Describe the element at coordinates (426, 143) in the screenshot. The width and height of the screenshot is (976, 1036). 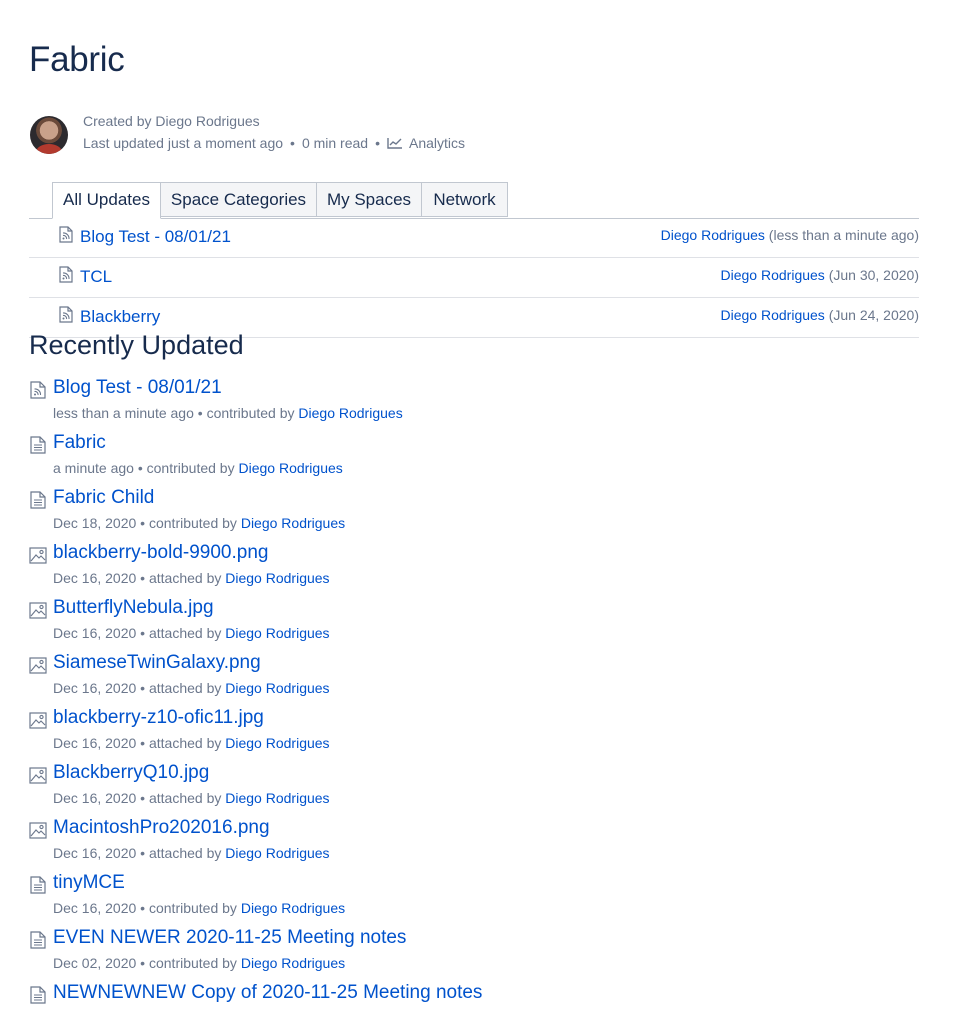
I see `analytics-link: Analytics` at that location.